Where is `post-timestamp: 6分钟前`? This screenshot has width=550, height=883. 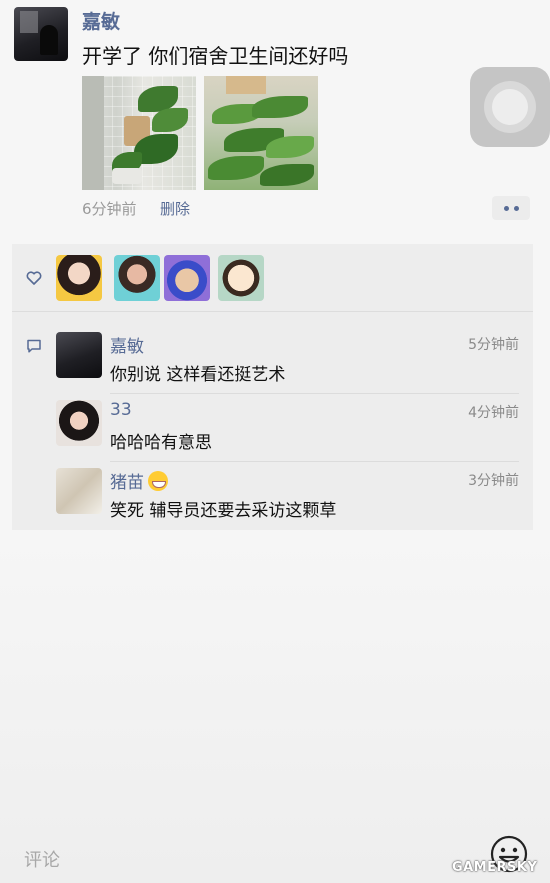 post-timestamp: 6分钟前 is located at coordinates (109, 209).